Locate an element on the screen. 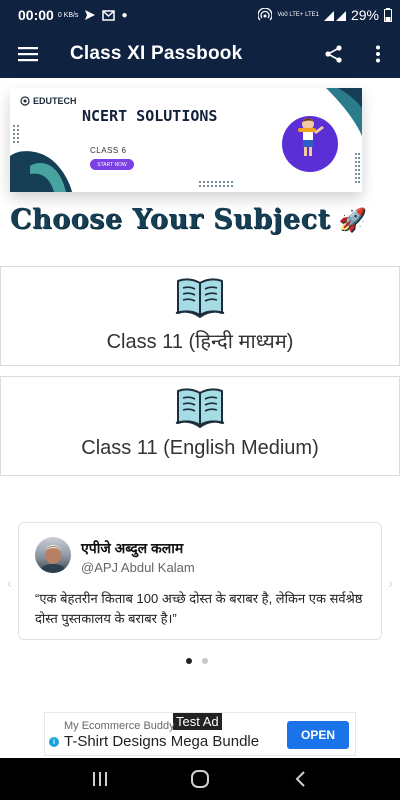 This screenshot has height=800, width=400. battery-level: 29% is located at coordinates (364, 15).